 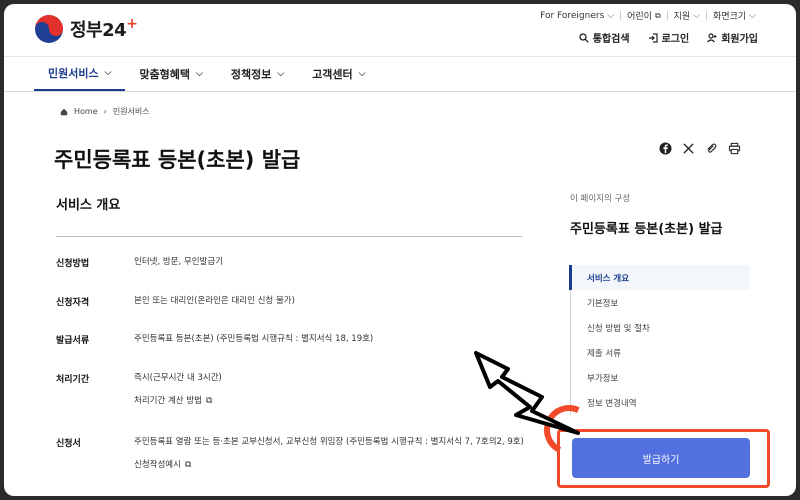 I want to click on chevron-right-icon: ›, so click(x=105, y=111).